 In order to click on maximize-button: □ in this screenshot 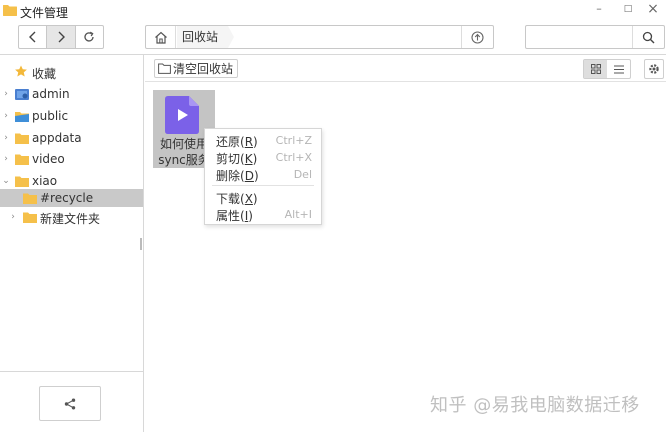, I will do `click(628, 9)`.